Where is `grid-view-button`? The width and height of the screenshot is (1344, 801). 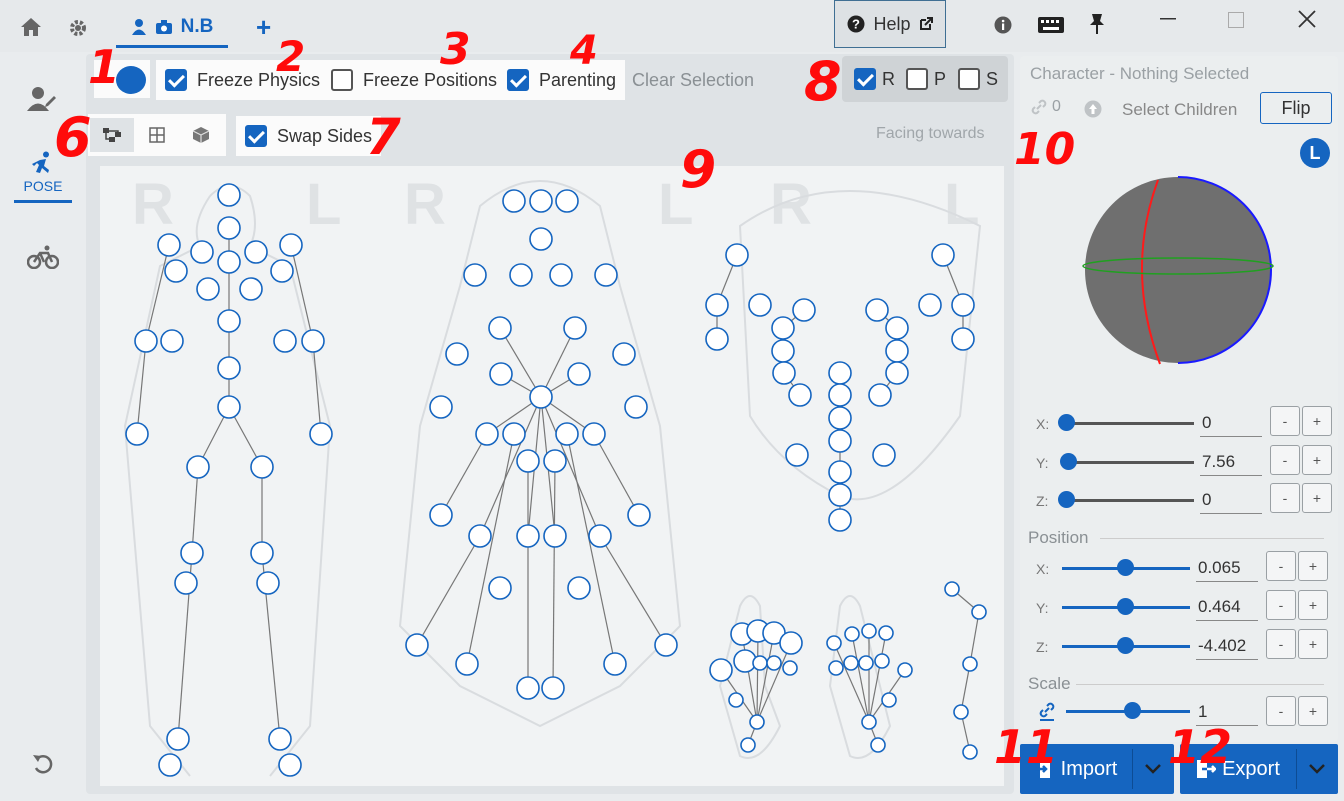 grid-view-button is located at coordinates (157, 135).